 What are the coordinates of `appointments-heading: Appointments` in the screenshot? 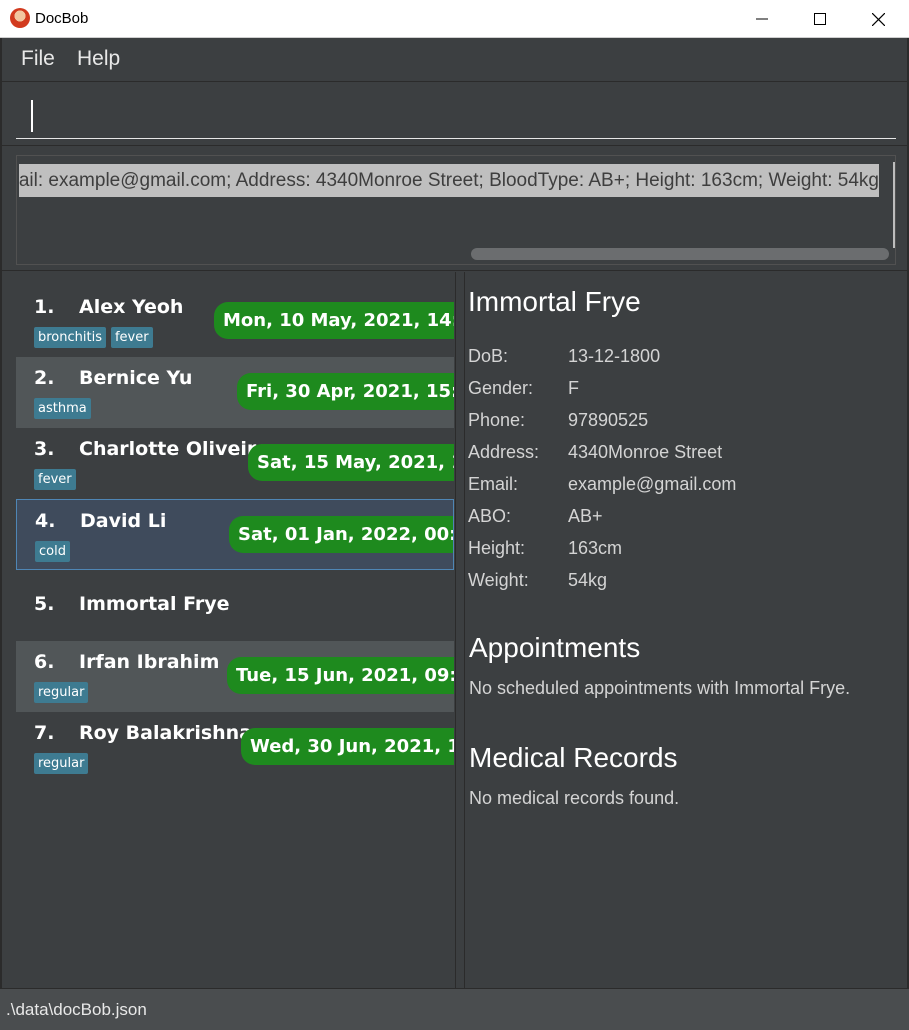 It's located at (555, 647).